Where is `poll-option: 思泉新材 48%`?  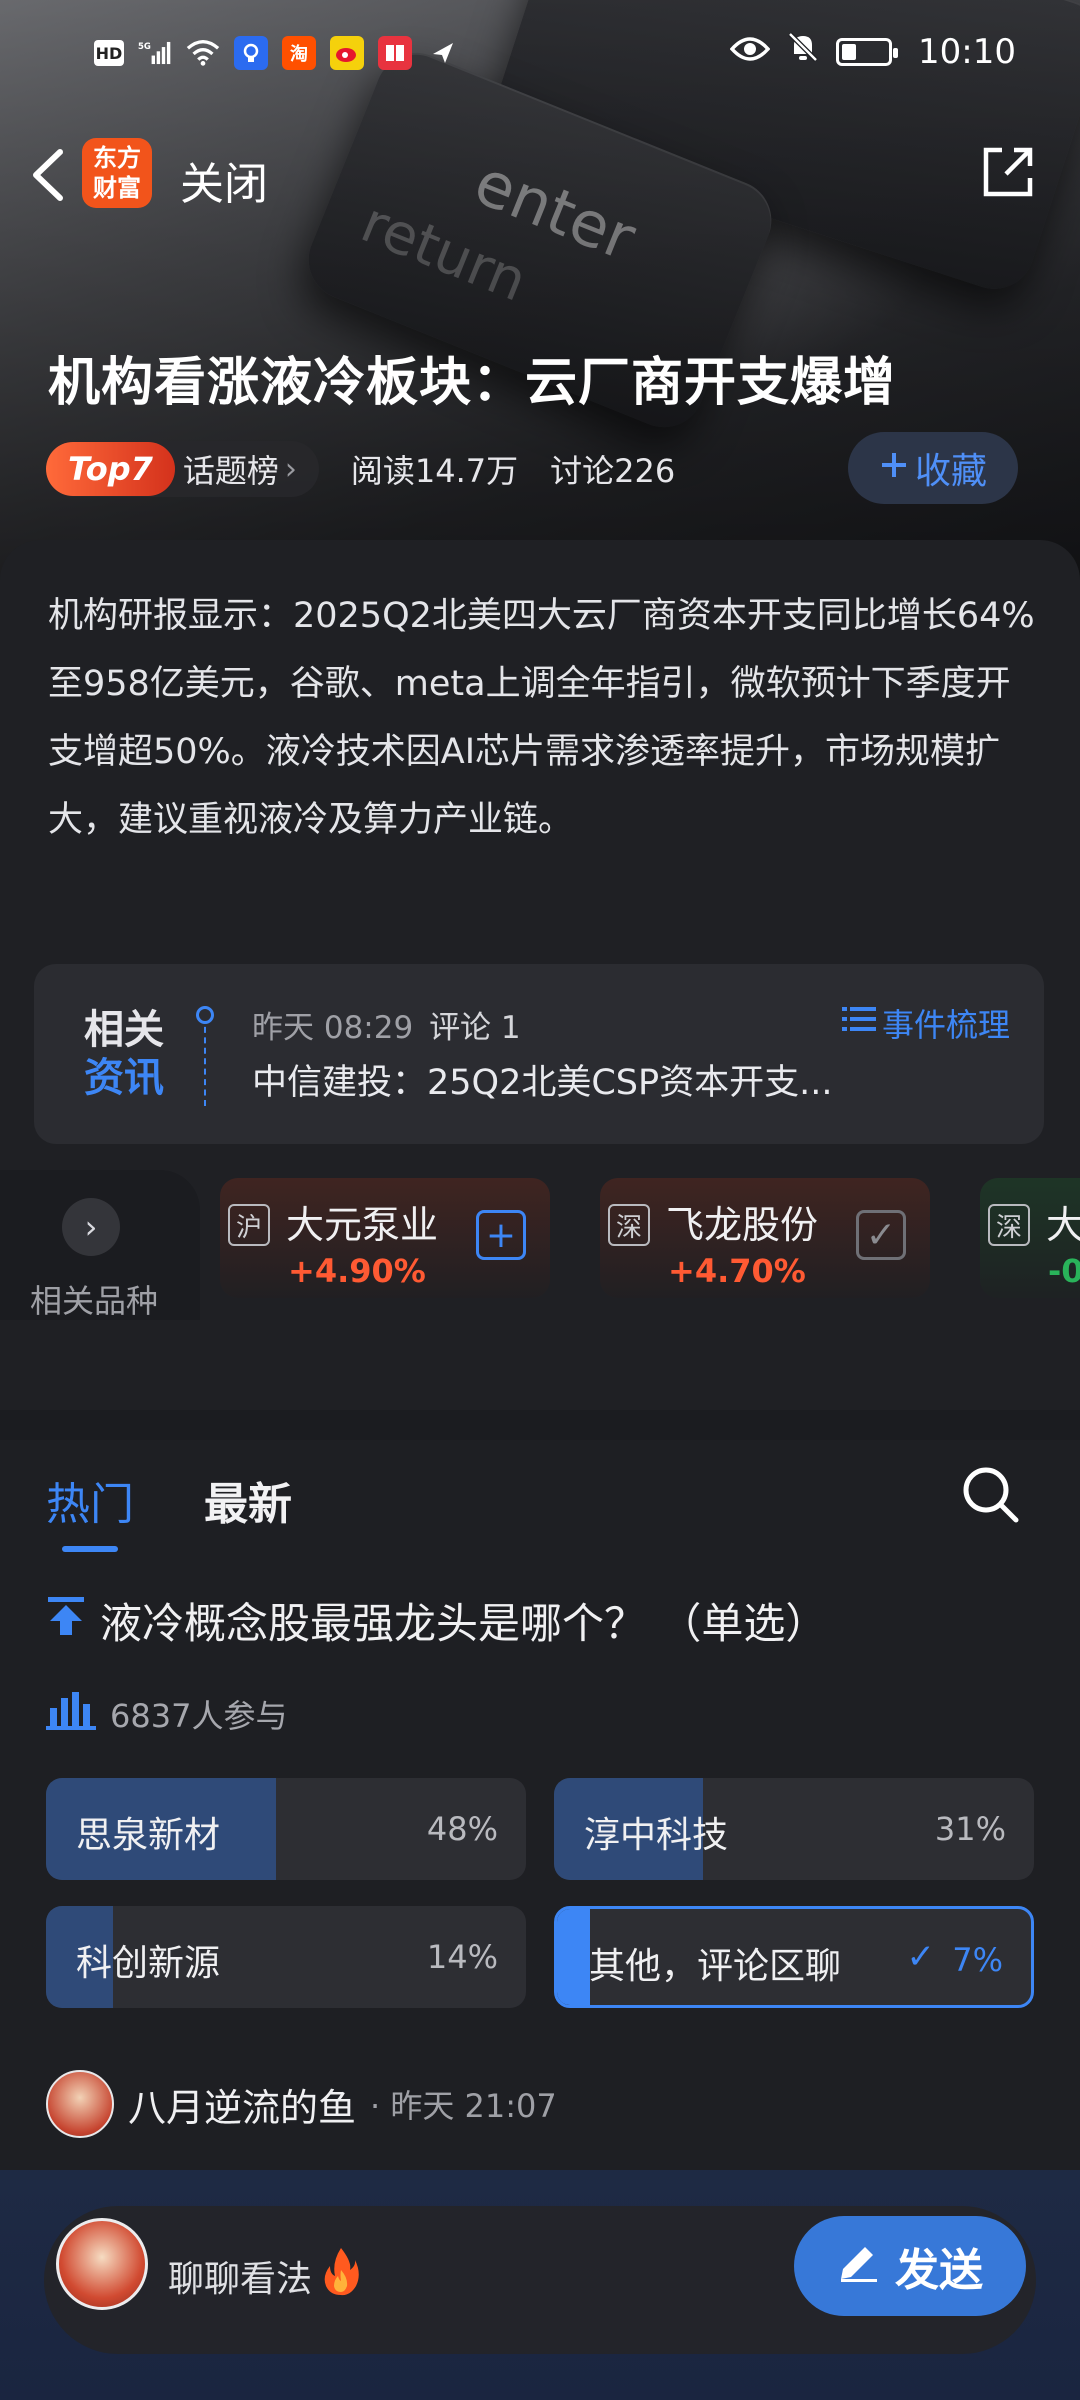 poll-option: 思泉新材 48% is located at coordinates (286, 1829).